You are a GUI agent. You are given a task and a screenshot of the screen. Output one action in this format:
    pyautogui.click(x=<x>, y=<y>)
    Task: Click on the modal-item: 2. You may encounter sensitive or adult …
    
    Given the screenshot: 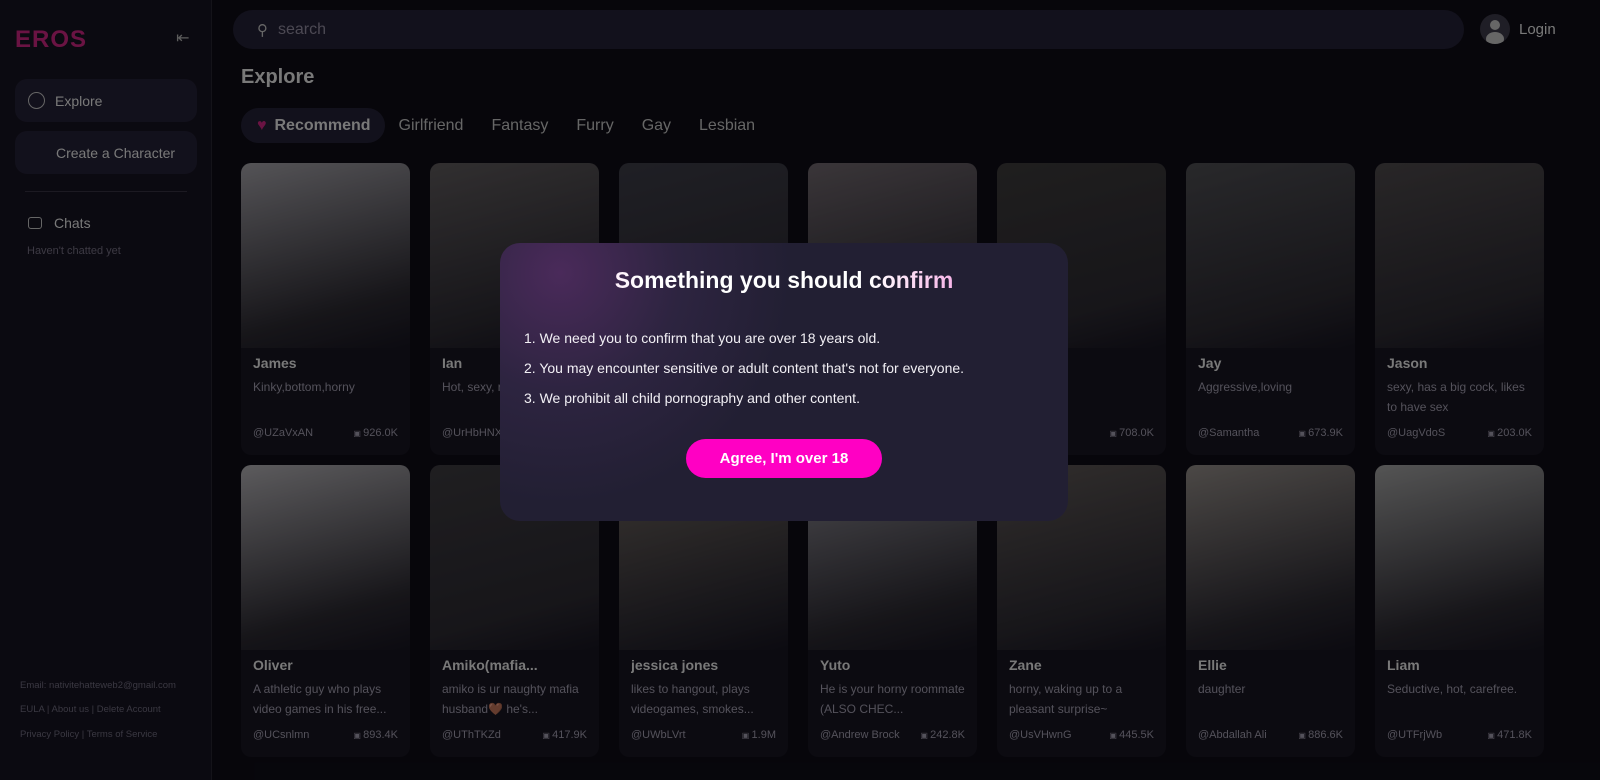 What is the action you would take?
    pyautogui.click(x=744, y=368)
    